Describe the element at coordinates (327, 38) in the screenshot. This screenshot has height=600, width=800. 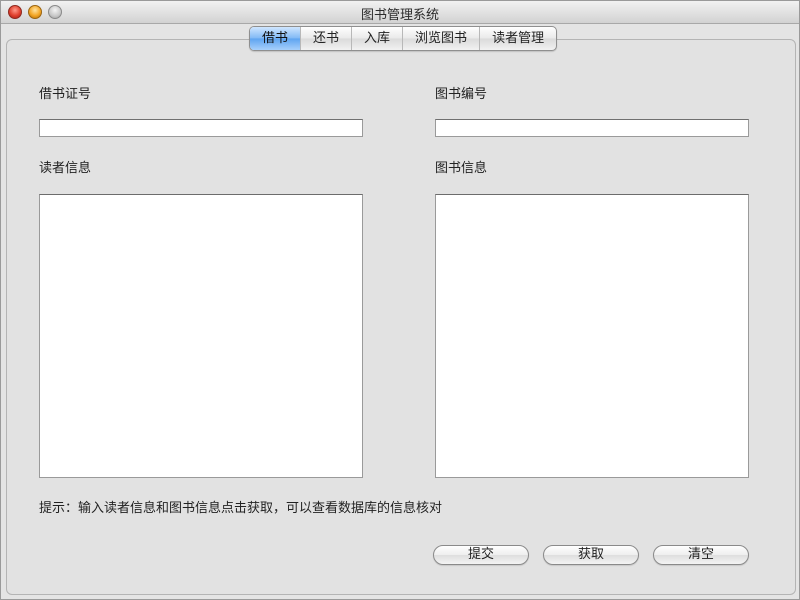
I see `tab-return: 还书` at that location.